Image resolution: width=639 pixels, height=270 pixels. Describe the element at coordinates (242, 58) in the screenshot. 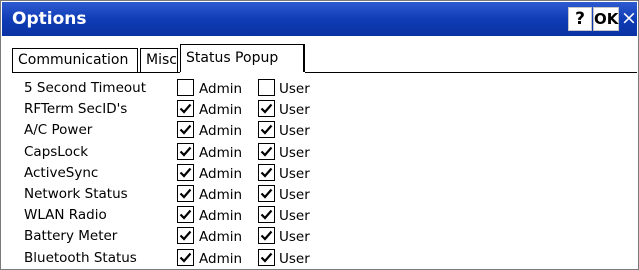

I see `tab-status-popup: Status Popup` at that location.